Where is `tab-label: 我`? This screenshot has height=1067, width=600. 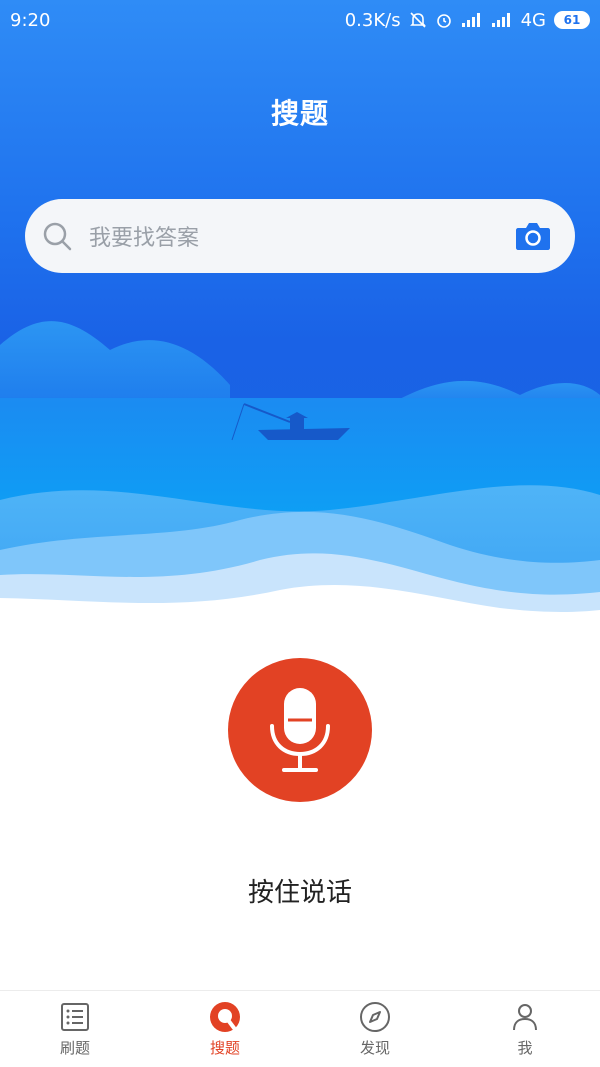
tab-label: 我 is located at coordinates (525, 1047).